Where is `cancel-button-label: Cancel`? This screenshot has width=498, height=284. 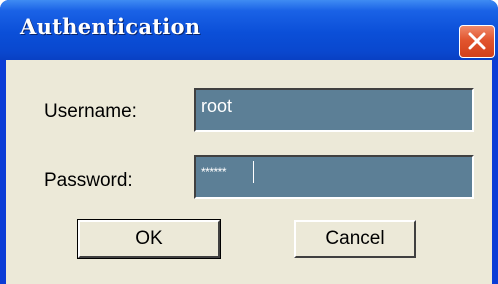
cancel-button-label: Cancel is located at coordinates (355, 238).